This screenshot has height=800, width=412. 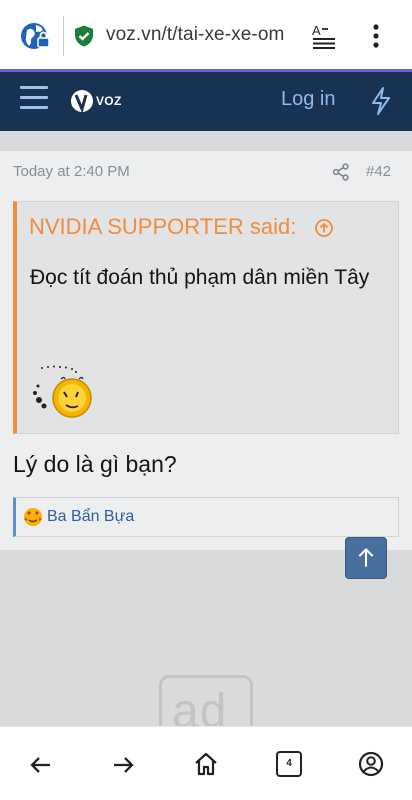 What do you see at coordinates (35, 100) in the screenshot?
I see `hamburger-icon` at bounding box center [35, 100].